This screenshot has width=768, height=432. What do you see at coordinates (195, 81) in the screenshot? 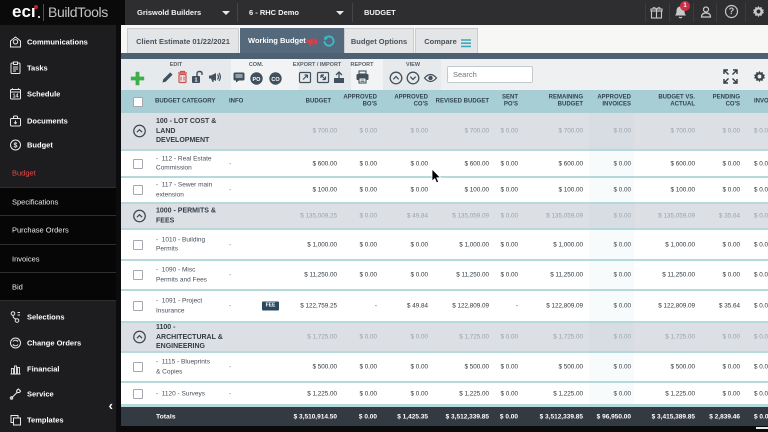
I see `svg-text: 1` at bounding box center [195, 81].